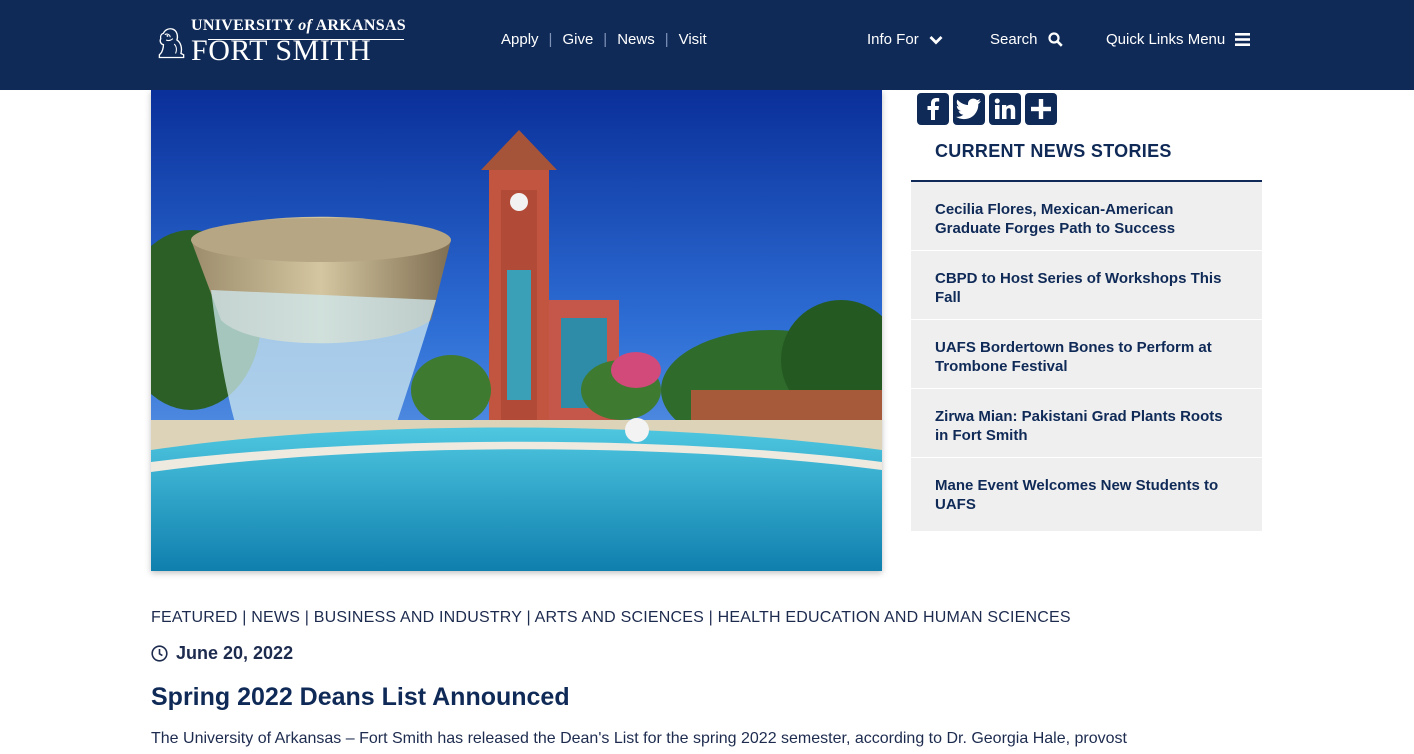  I want to click on twitter-share-button, so click(969, 109).